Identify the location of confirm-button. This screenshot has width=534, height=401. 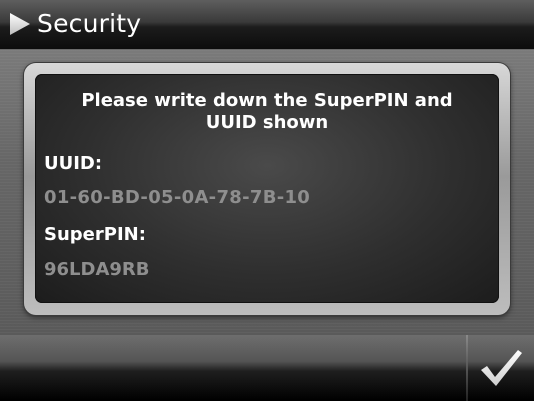
(501, 368).